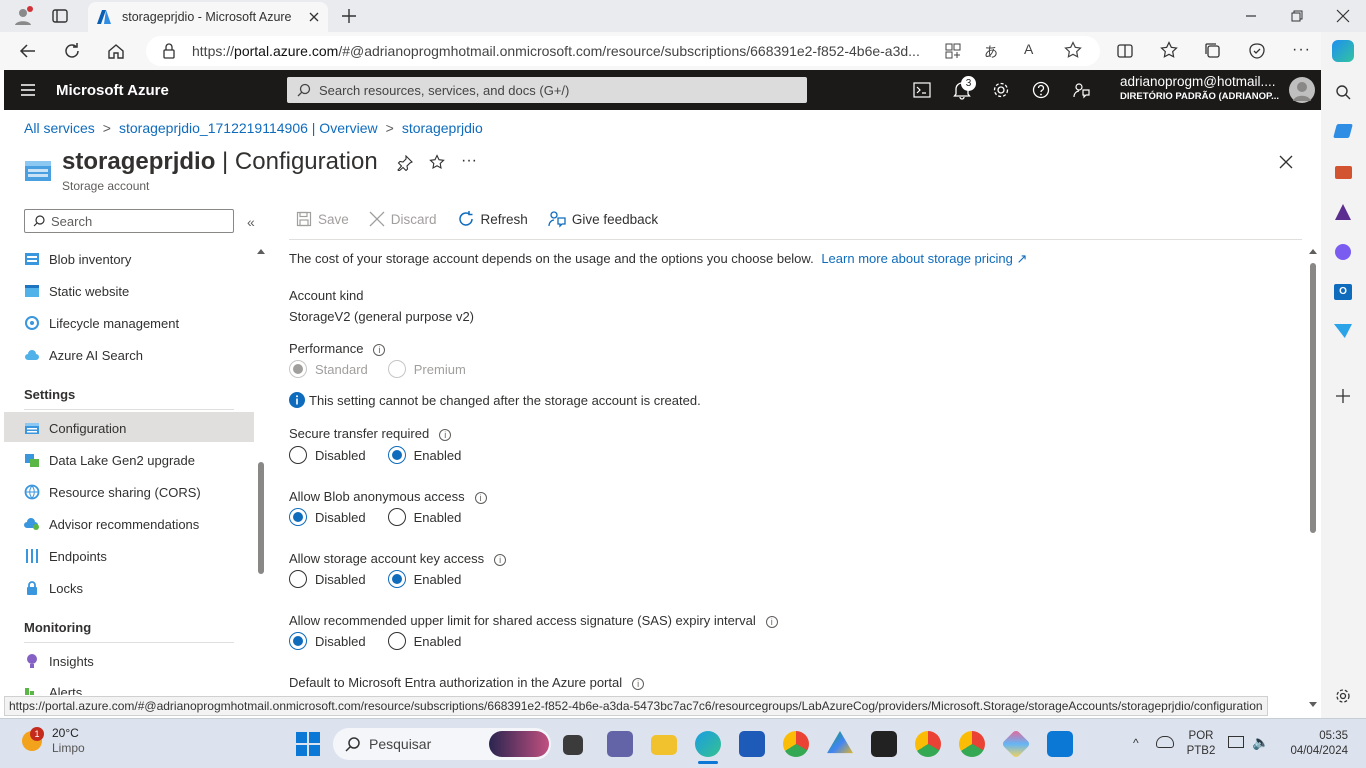  I want to click on key-access-enabled-radio: Enabled, so click(424, 579).